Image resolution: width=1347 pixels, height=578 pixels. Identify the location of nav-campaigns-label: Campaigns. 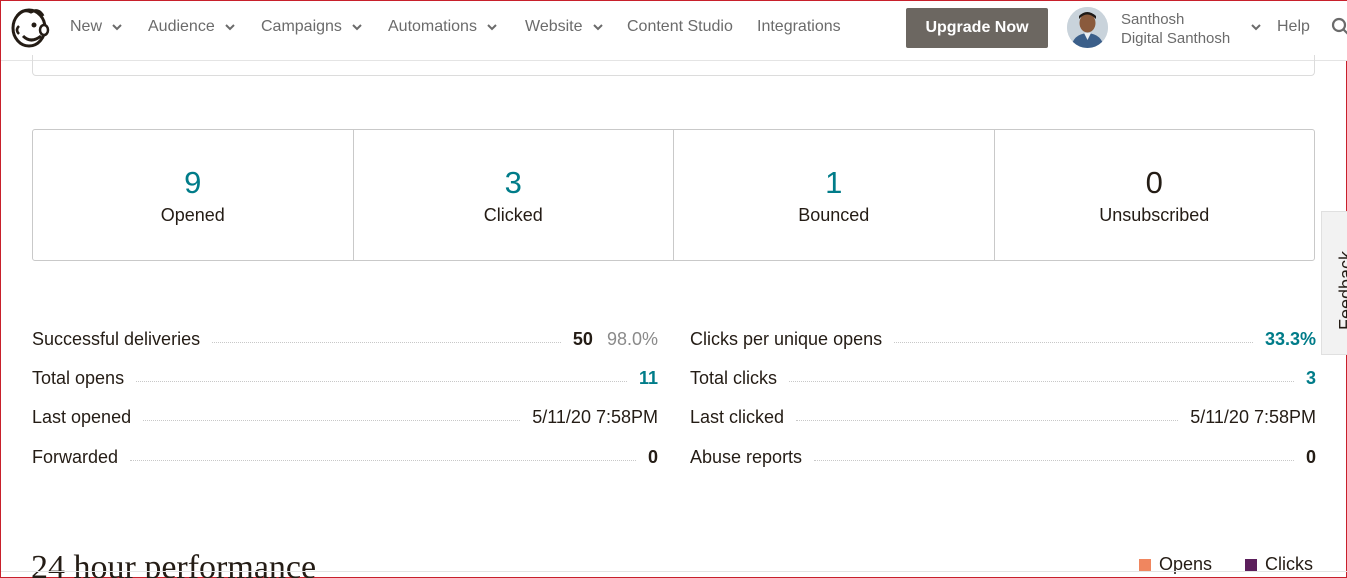
(301, 26).